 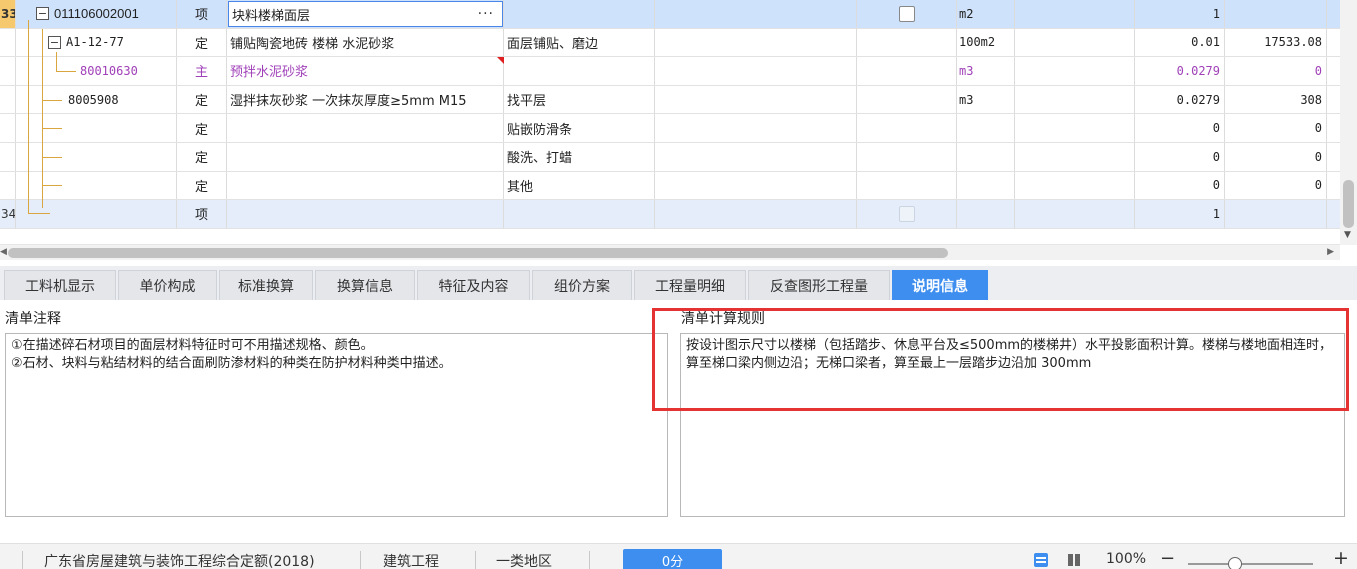 What do you see at coordinates (579, 157) in the screenshot?
I see `feature-cell: 酸洗、打蜡` at bounding box center [579, 157].